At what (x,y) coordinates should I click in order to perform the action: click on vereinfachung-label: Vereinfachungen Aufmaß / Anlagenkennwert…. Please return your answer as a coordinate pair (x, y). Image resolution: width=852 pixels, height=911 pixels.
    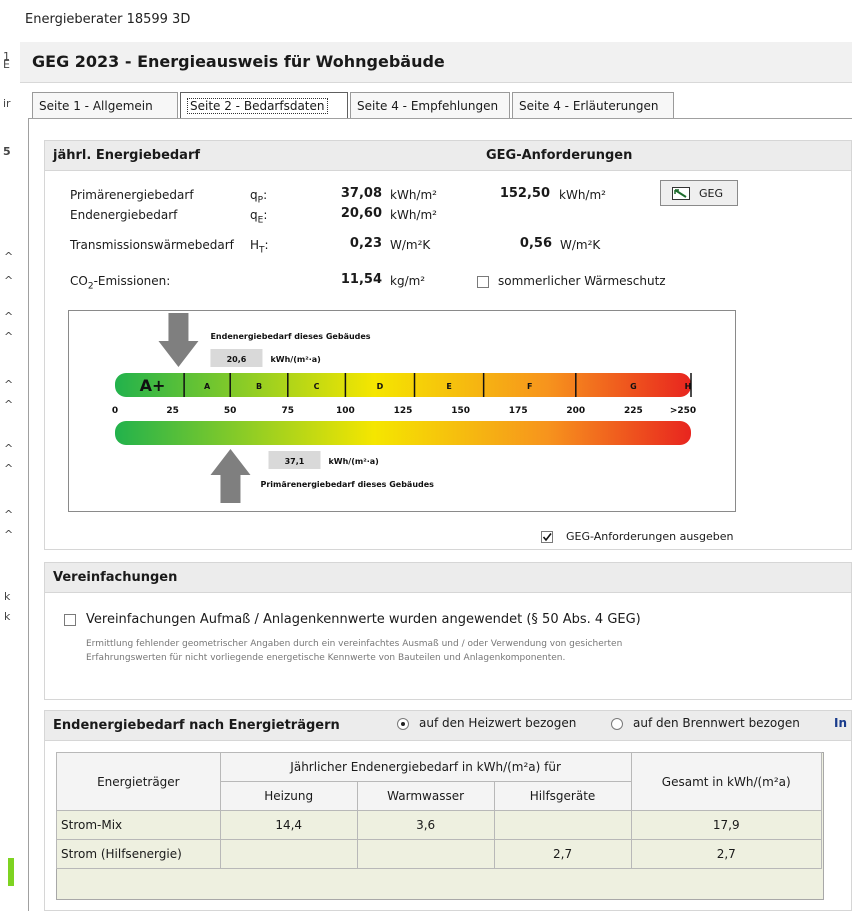
    Looking at the image, I should click on (363, 619).